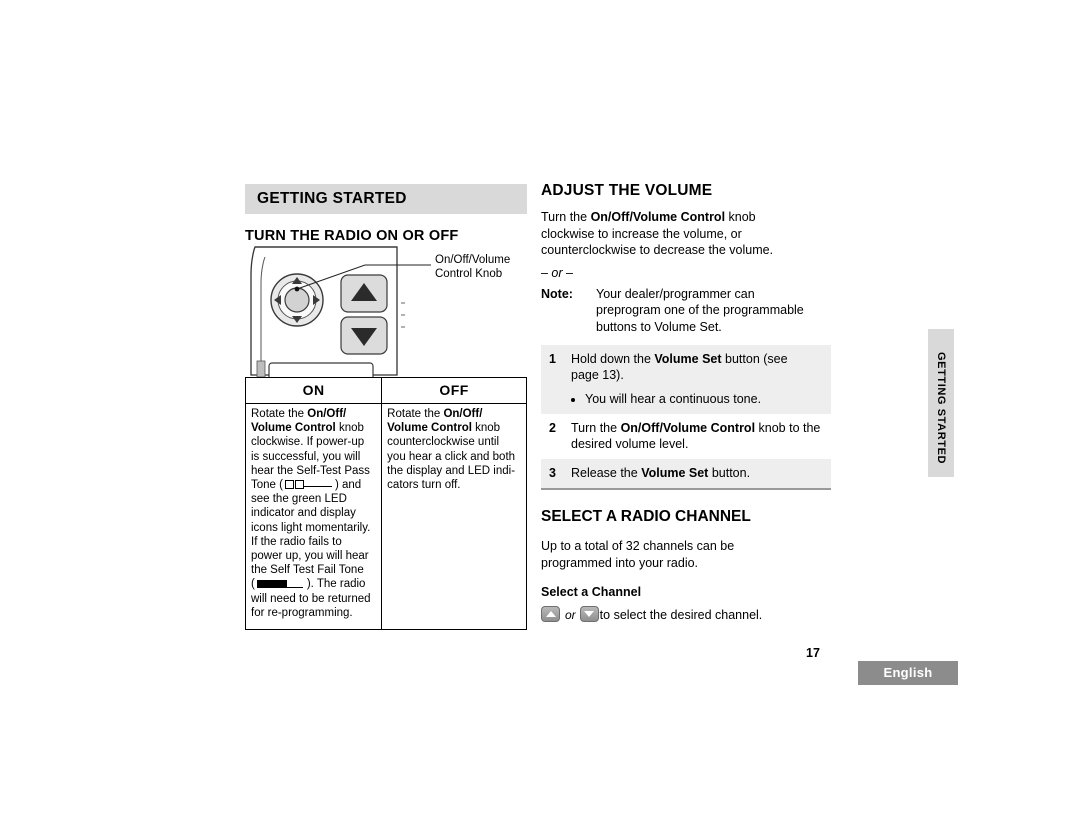 This screenshot has height=834, width=1080. What do you see at coordinates (754, 359) in the screenshot?
I see `step1-post: button (see` at bounding box center [754, 359].